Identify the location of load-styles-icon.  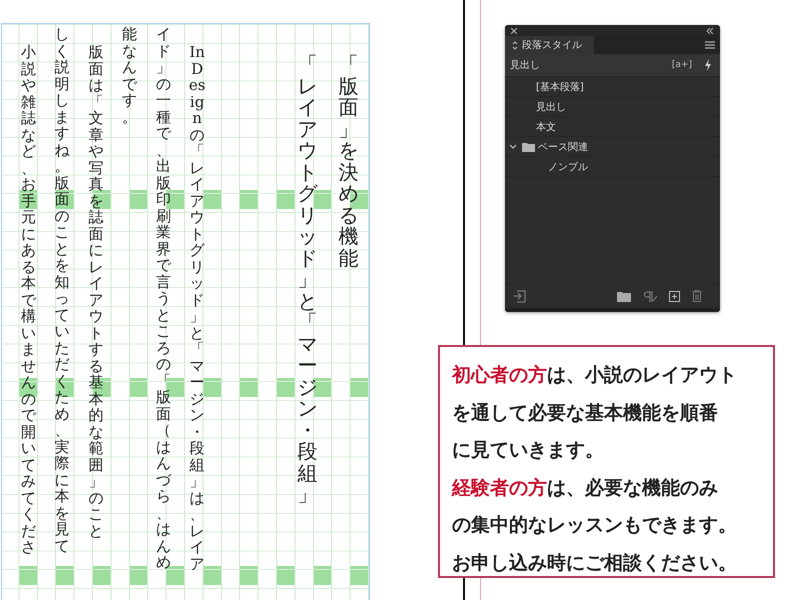
(519, 296).